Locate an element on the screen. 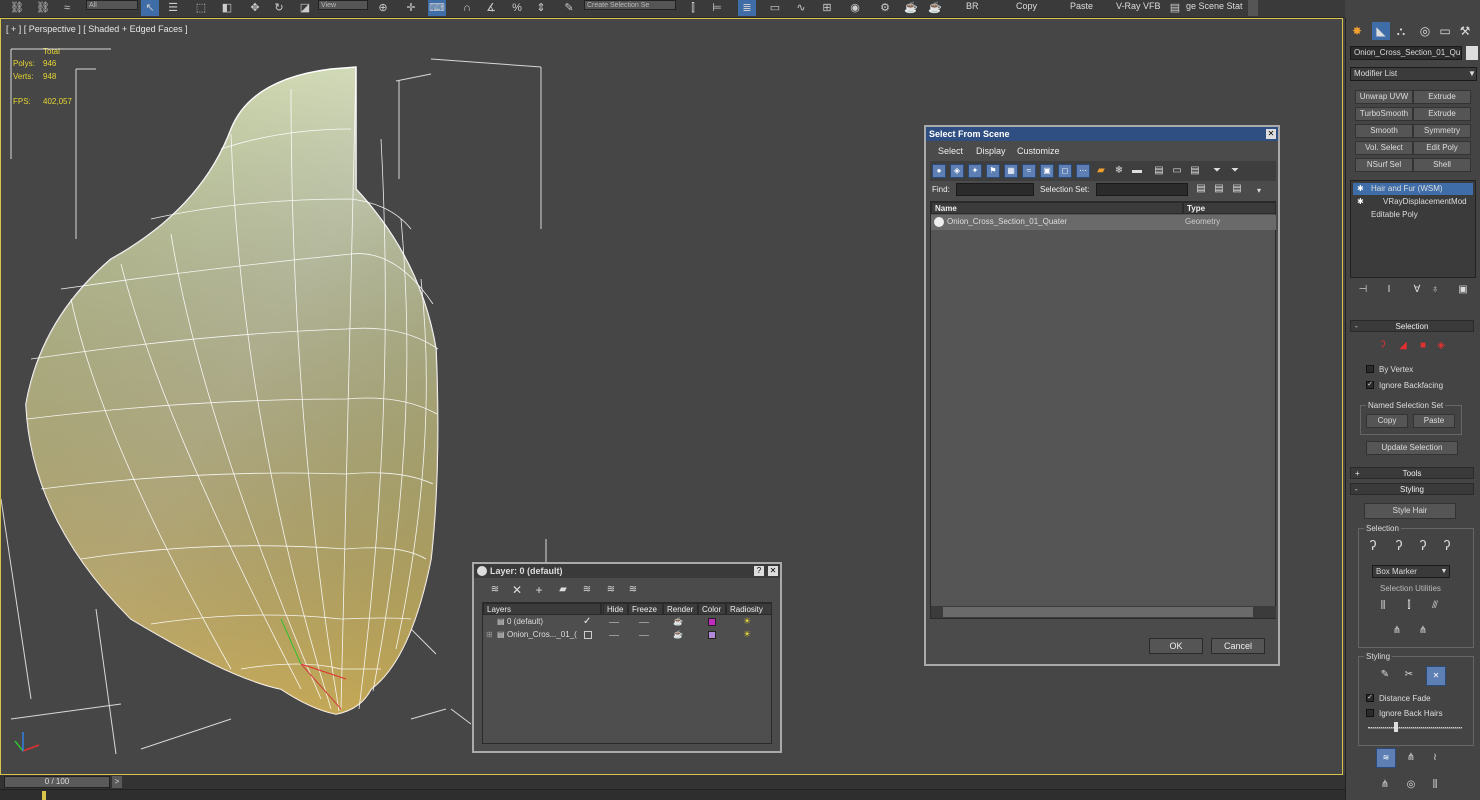 The height and width of the screenshot is (800, 1480). styling-rollout-header: - Styling is located at coordinates (1412, 489).